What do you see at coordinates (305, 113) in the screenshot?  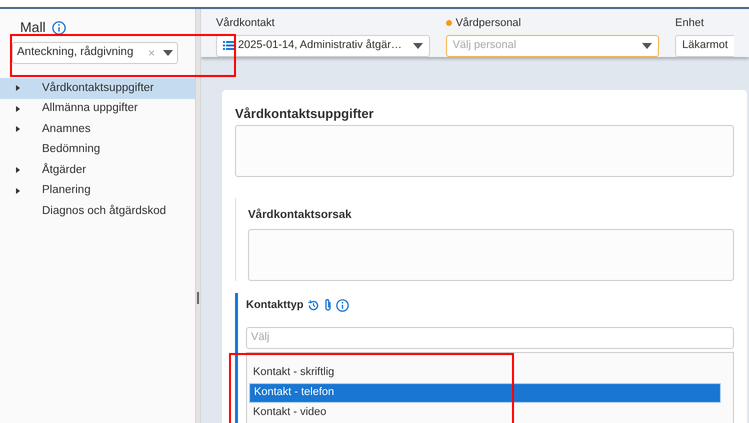 I see `section-title: Vårdkontaktsuppgifter` at bounding box center [305, 113].